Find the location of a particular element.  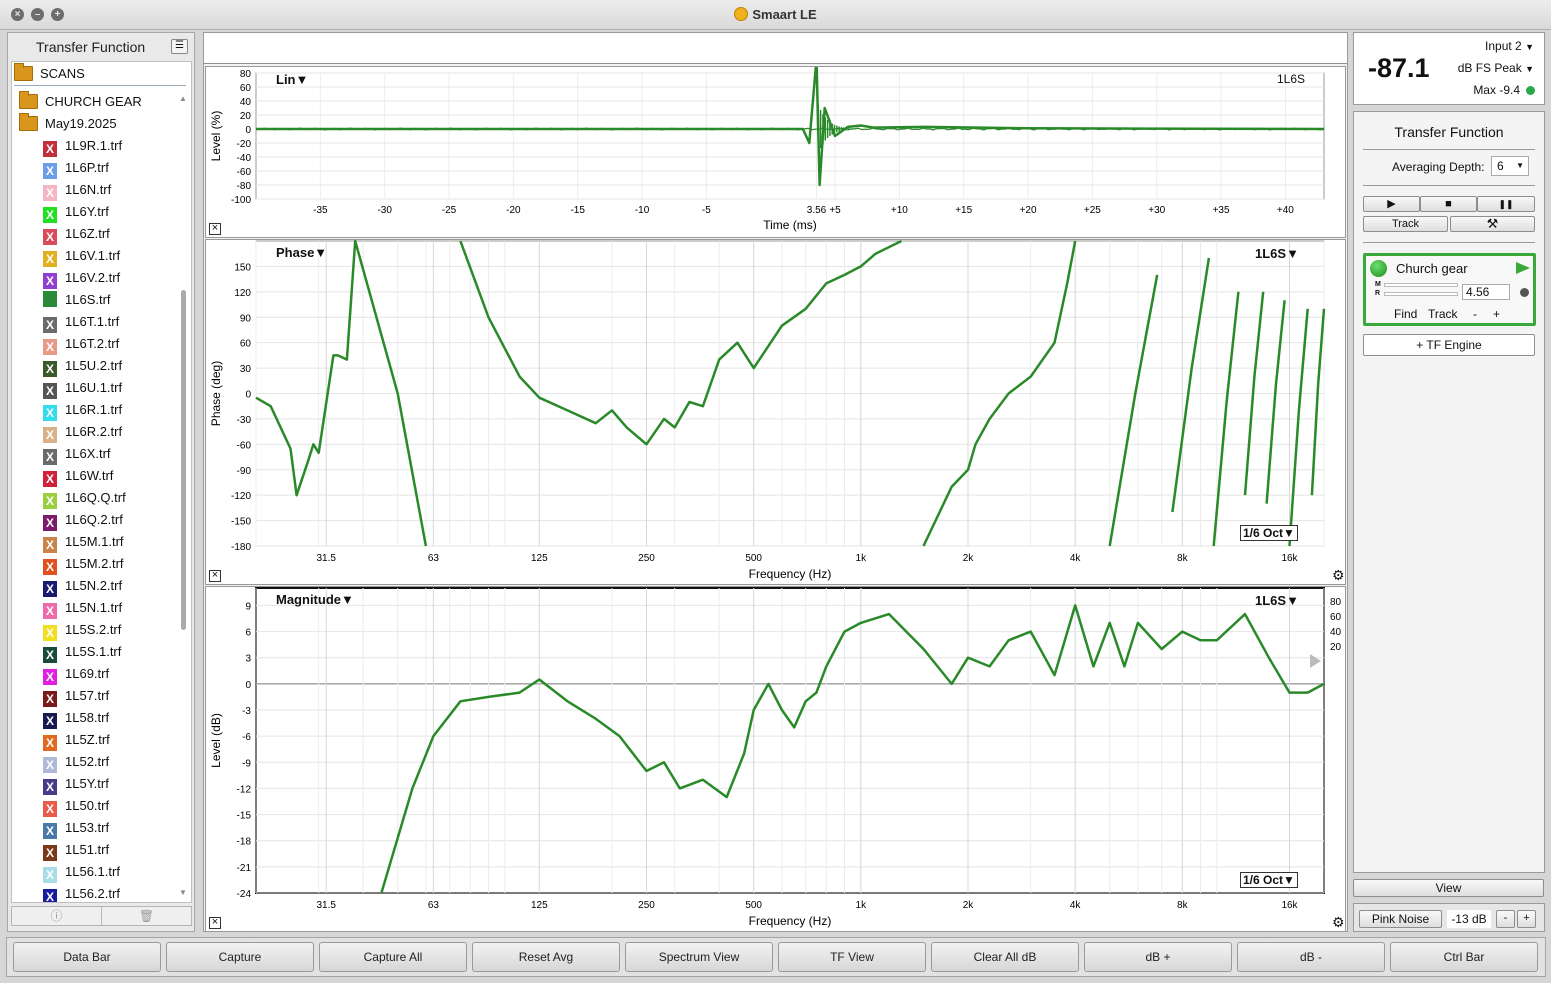

tf-view-button: TF View is located at coordinates (852, 957).